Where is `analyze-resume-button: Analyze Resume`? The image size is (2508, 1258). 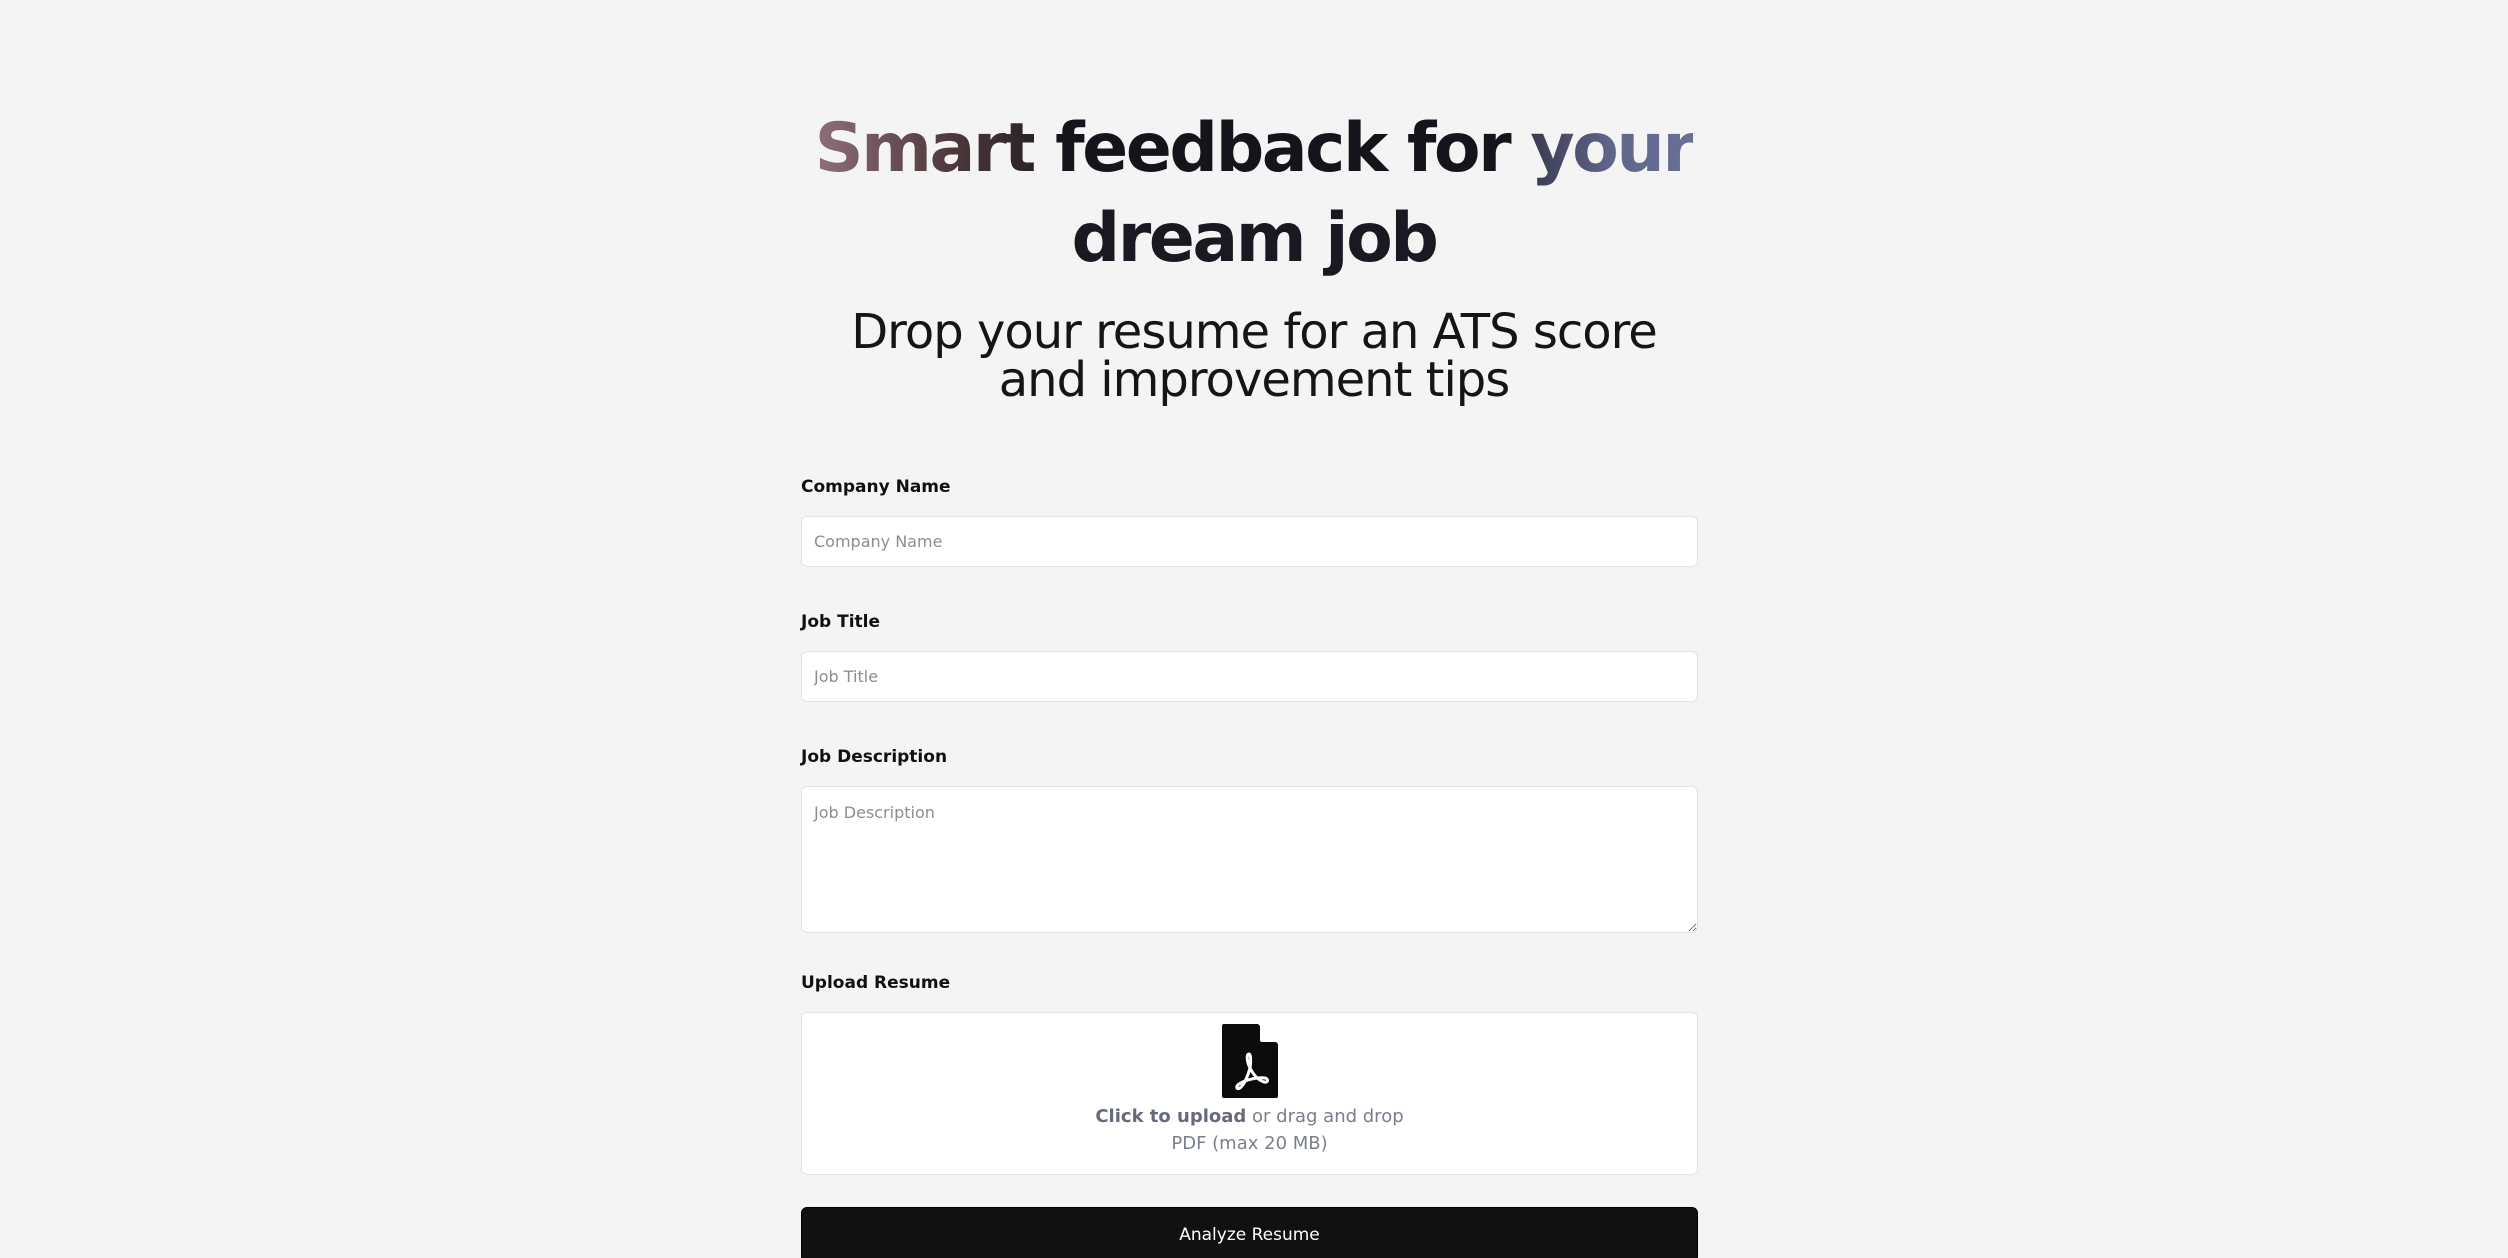
analyze-resume-button: Analyze Resume is located at coordinates (1249, 1232).